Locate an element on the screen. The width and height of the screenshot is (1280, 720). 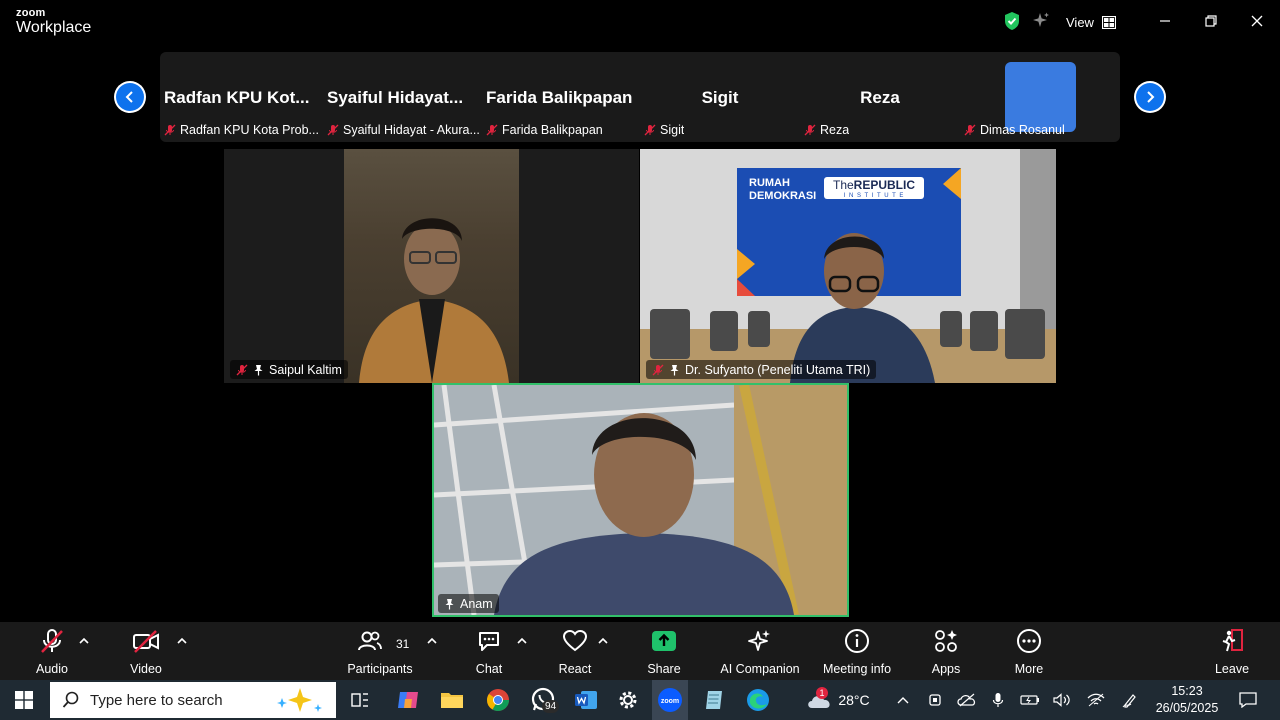
settings-button is located at coordinates (628, 700).